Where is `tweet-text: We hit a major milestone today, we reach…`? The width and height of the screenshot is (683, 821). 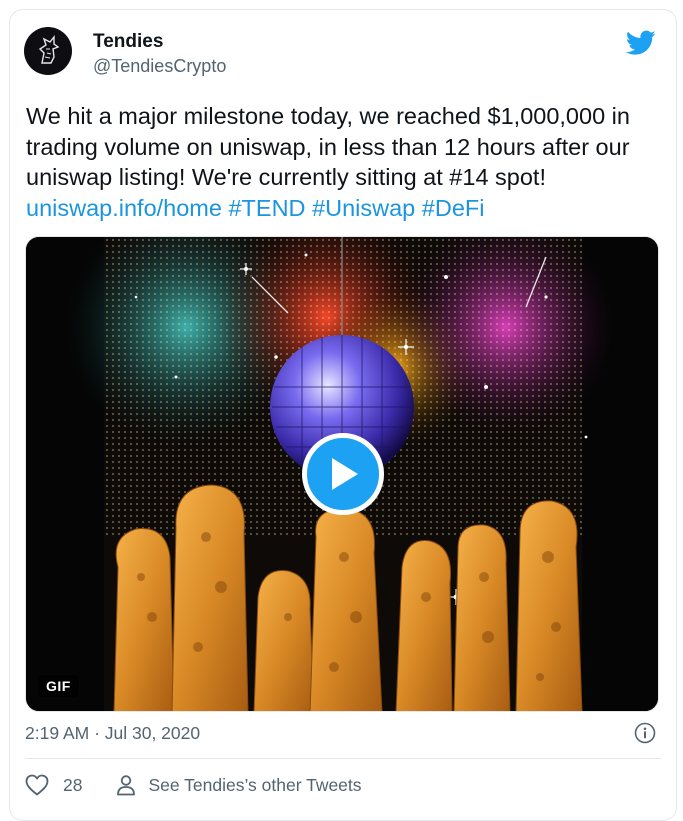
tweet-text: We hit a major milestone today, we reach… is located at coordinates (346, 162).